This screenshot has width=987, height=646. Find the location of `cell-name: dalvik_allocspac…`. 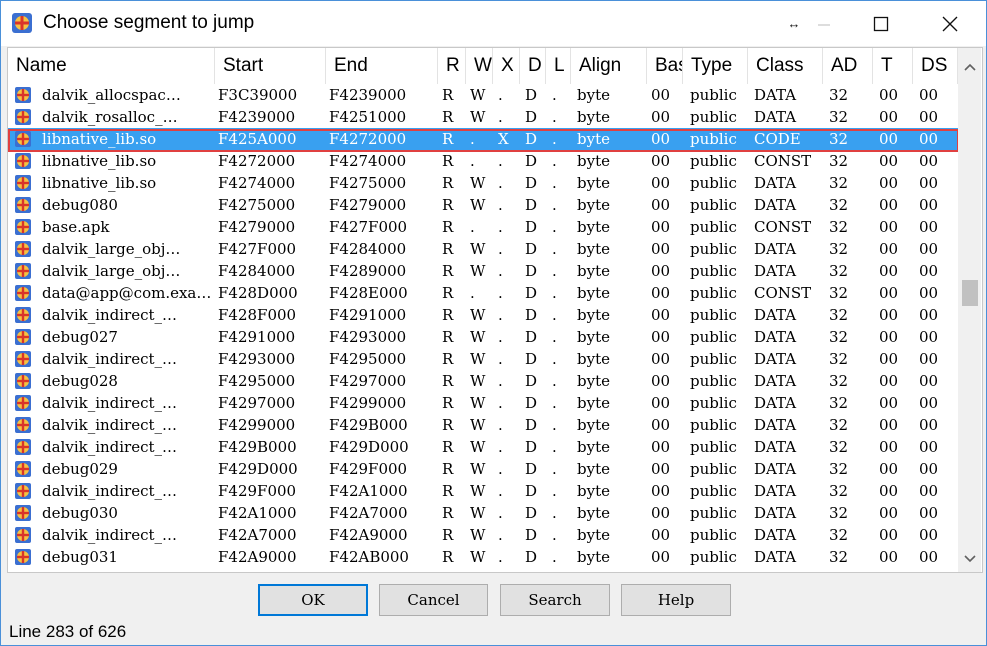

cell-name: dalvik_allocspac… is located at coordinates (111, 95).